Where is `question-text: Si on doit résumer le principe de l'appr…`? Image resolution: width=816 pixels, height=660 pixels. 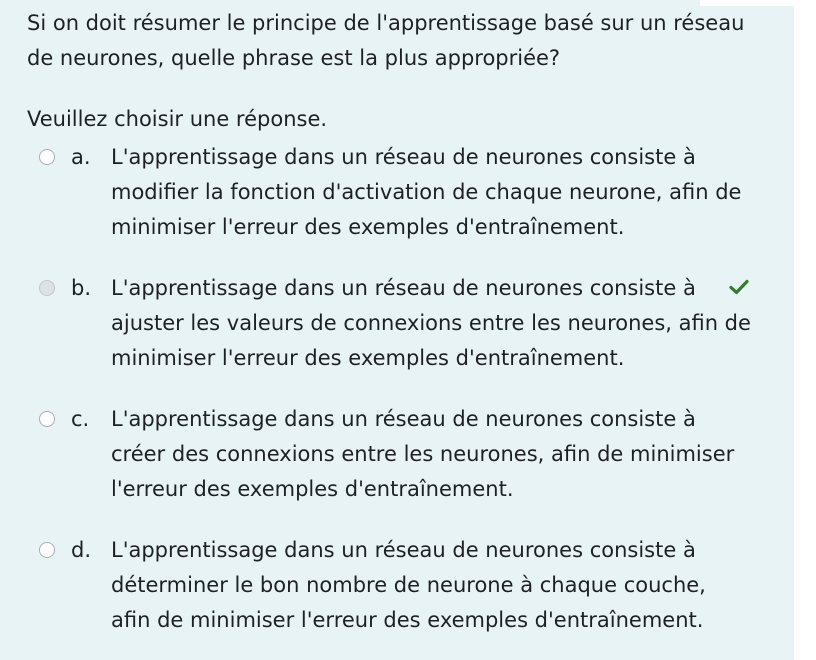 question-text: Si on doit résumer le principe de l'appr… is located at coordinates (386, 40).